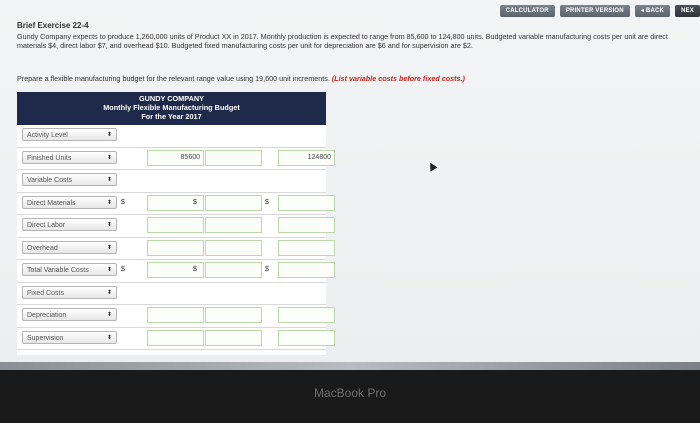  What do you see at coordinates (69, 337) in the screenshot?
I see `row-label-select: Supervision ⬍` at bounding box center [69, 337].